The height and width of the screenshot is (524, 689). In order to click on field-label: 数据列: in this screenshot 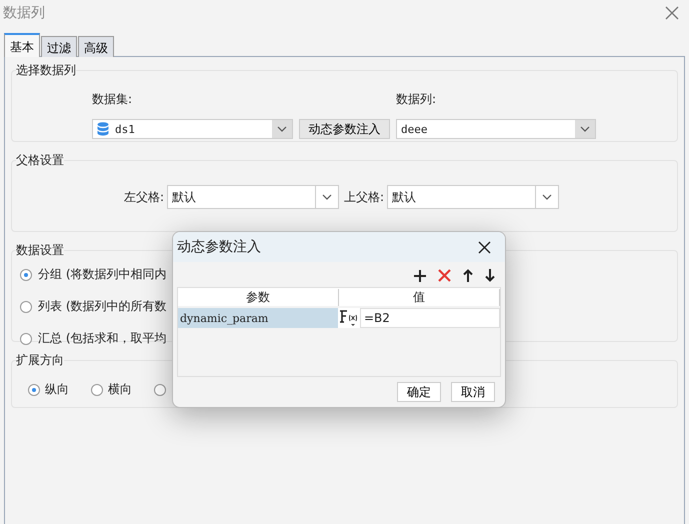, I will do `click(416, 99)`.